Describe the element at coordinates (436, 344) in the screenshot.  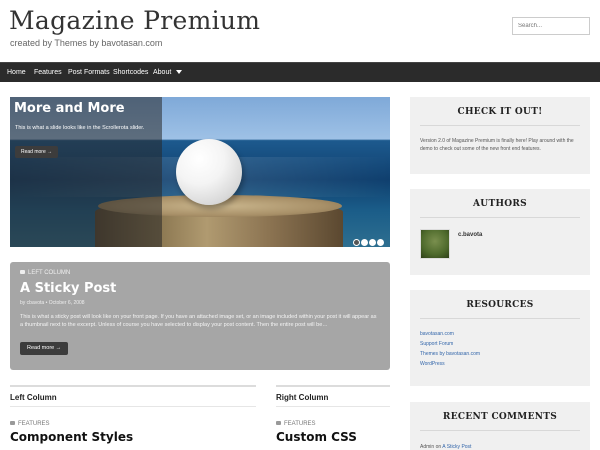
I see `resource-link: Support Forum` at that location.